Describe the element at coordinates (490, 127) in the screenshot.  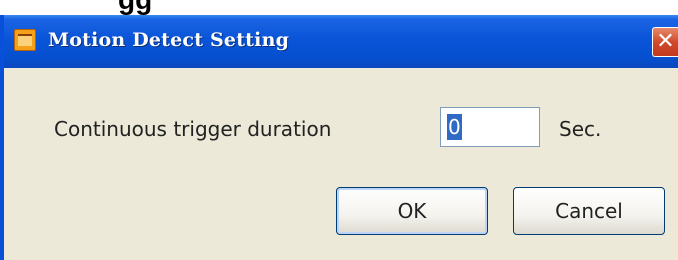
I see `duration-input: 0` at that location.